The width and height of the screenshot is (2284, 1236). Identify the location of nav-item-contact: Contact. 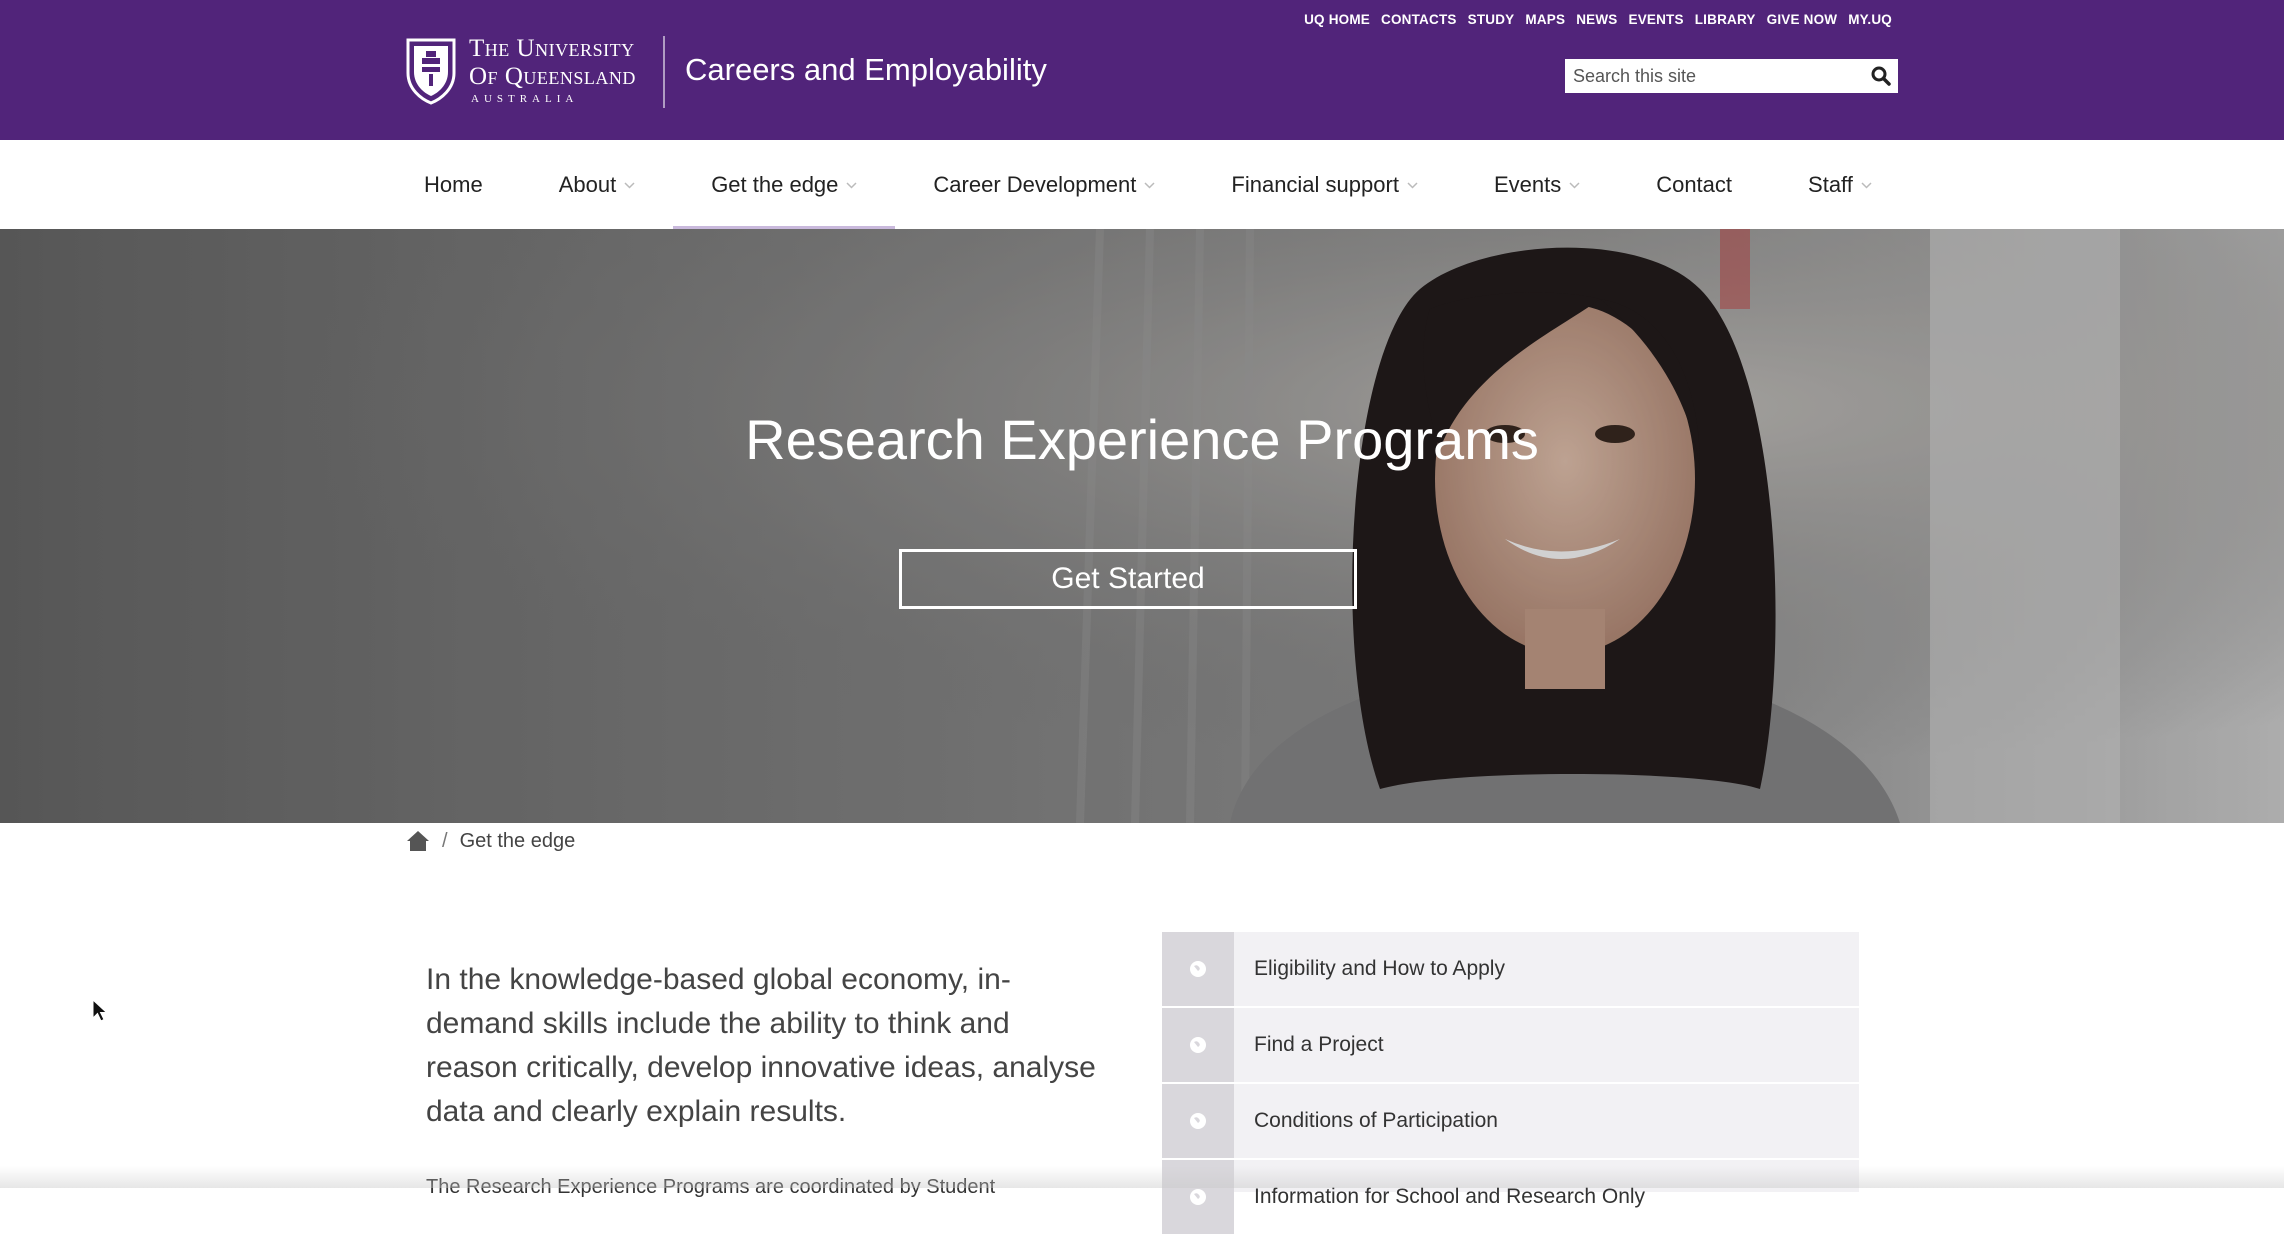
(1694, 184).